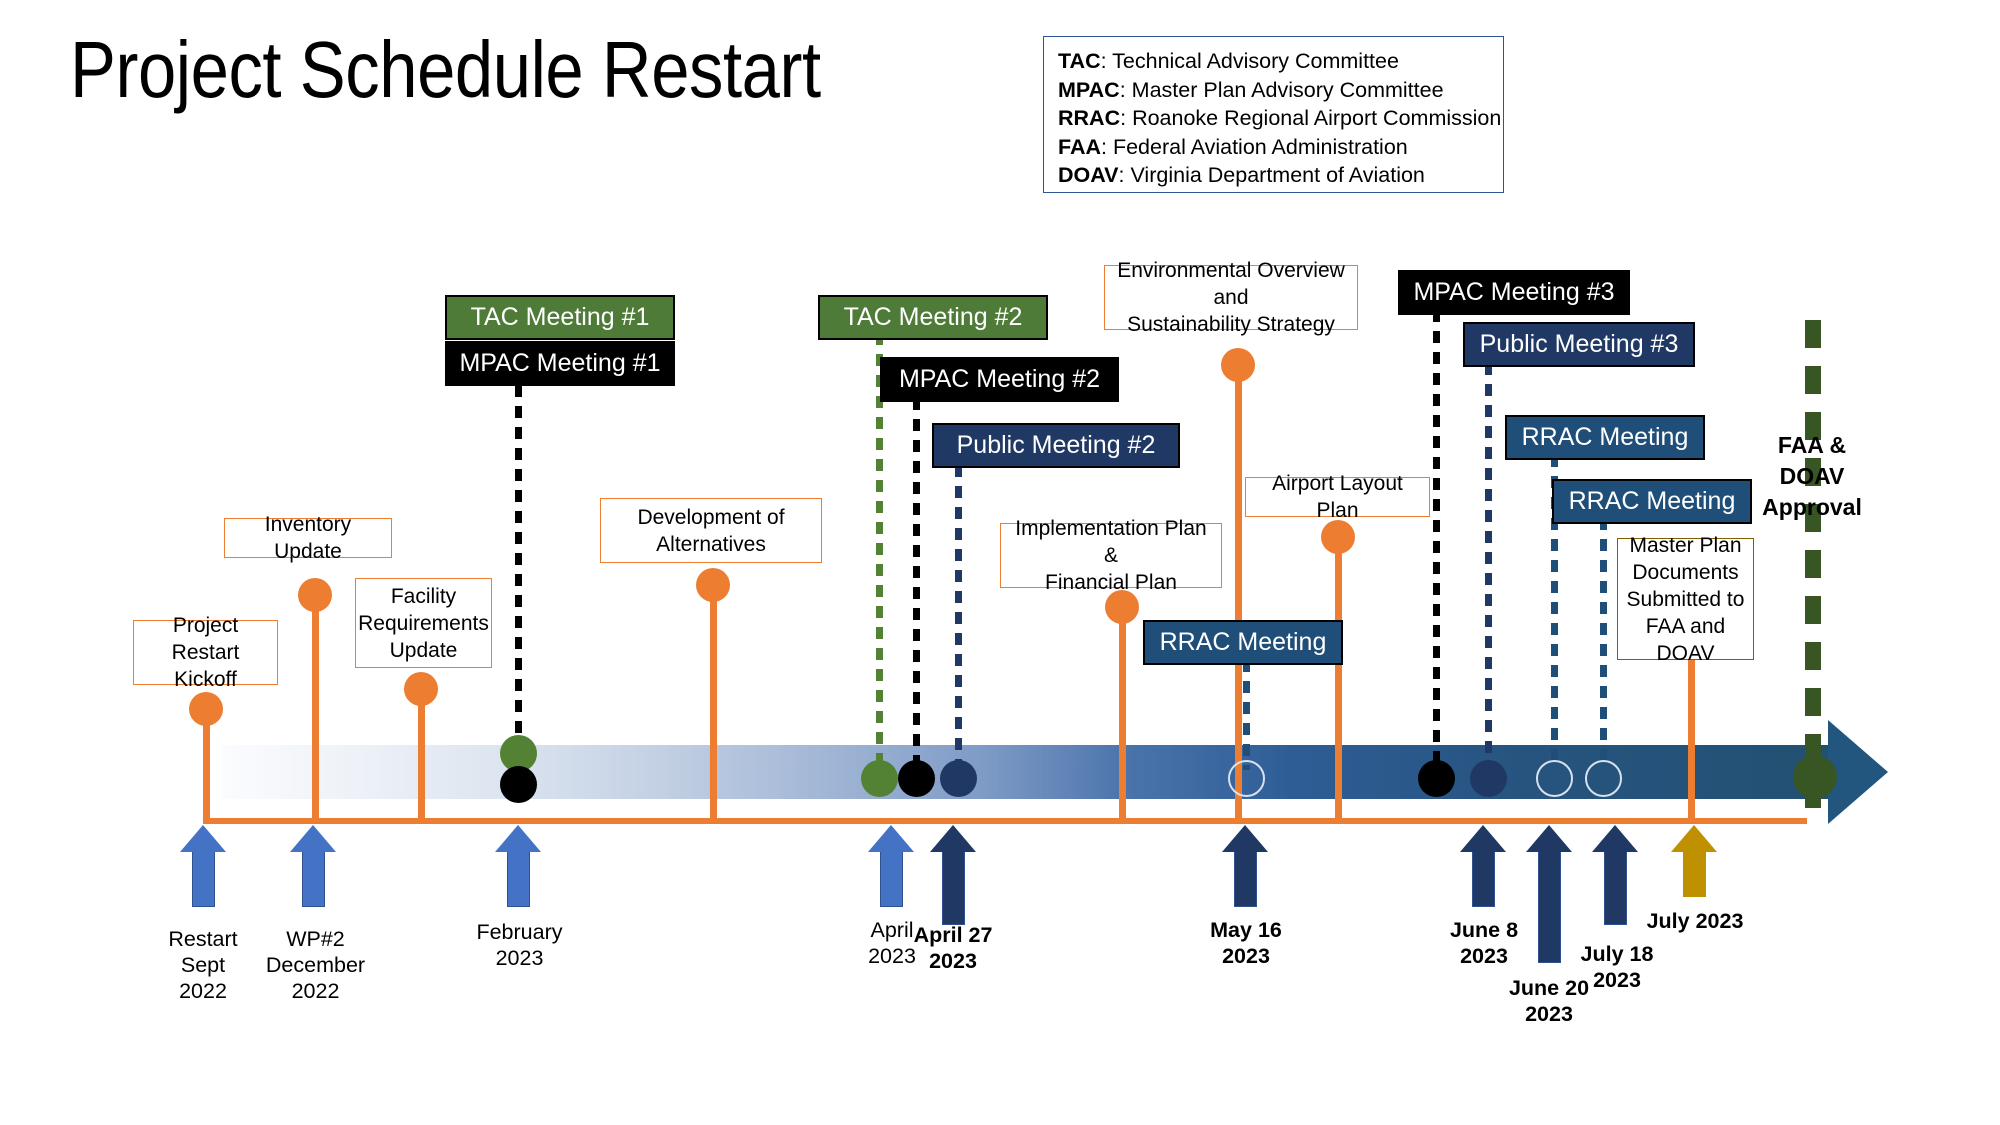  I want to click on arrow-july-2023, so click(1694, 861).